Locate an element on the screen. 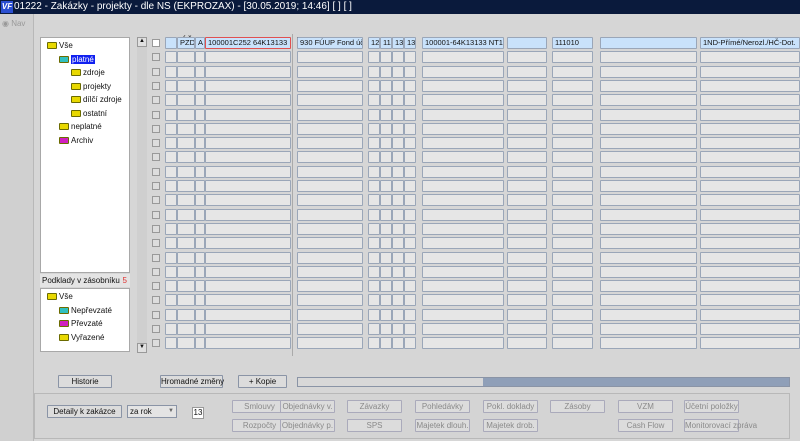 This screenshot has width=800, height=441. action-button: Účetní položky is located at coordinates (711, 406).